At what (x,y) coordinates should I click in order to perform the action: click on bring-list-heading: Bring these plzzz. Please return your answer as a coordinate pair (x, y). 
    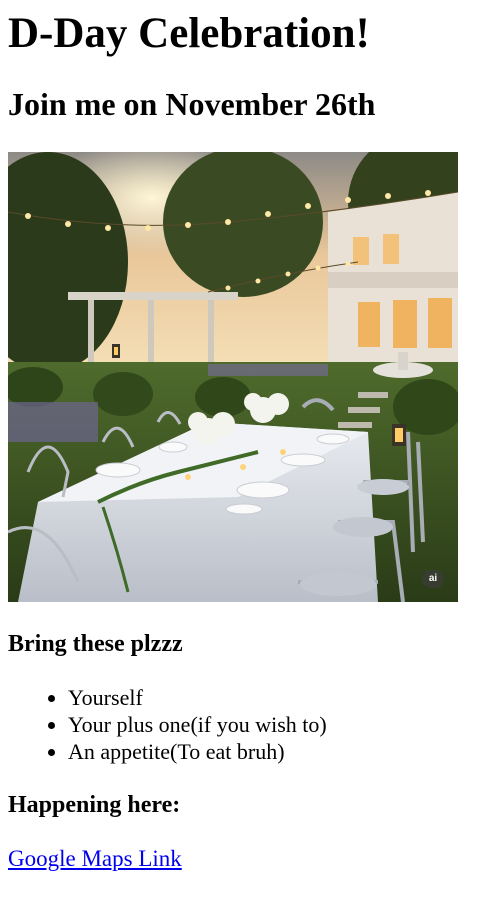
    Looking at the image, I should click on (95, 643).